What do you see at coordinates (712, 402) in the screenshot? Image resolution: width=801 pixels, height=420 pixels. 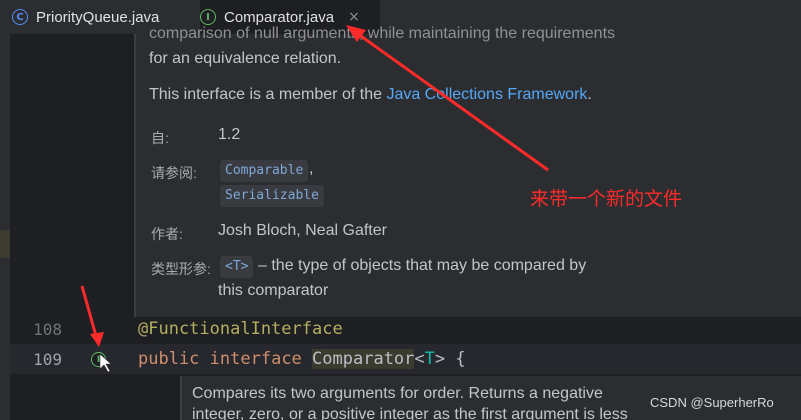 I see `watermark: CSDN @SuperherRo` at bounding box center [712, 402].